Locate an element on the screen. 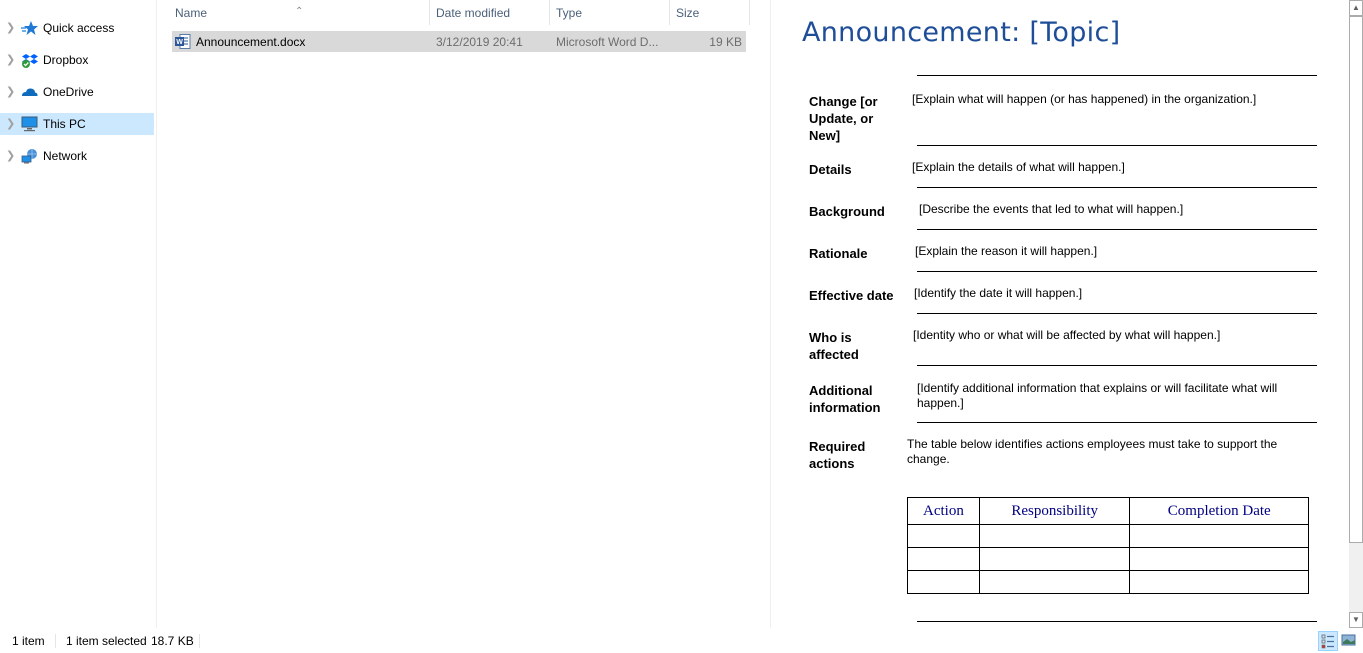  file-size: 19 KB is located at coordinates (725, 42).